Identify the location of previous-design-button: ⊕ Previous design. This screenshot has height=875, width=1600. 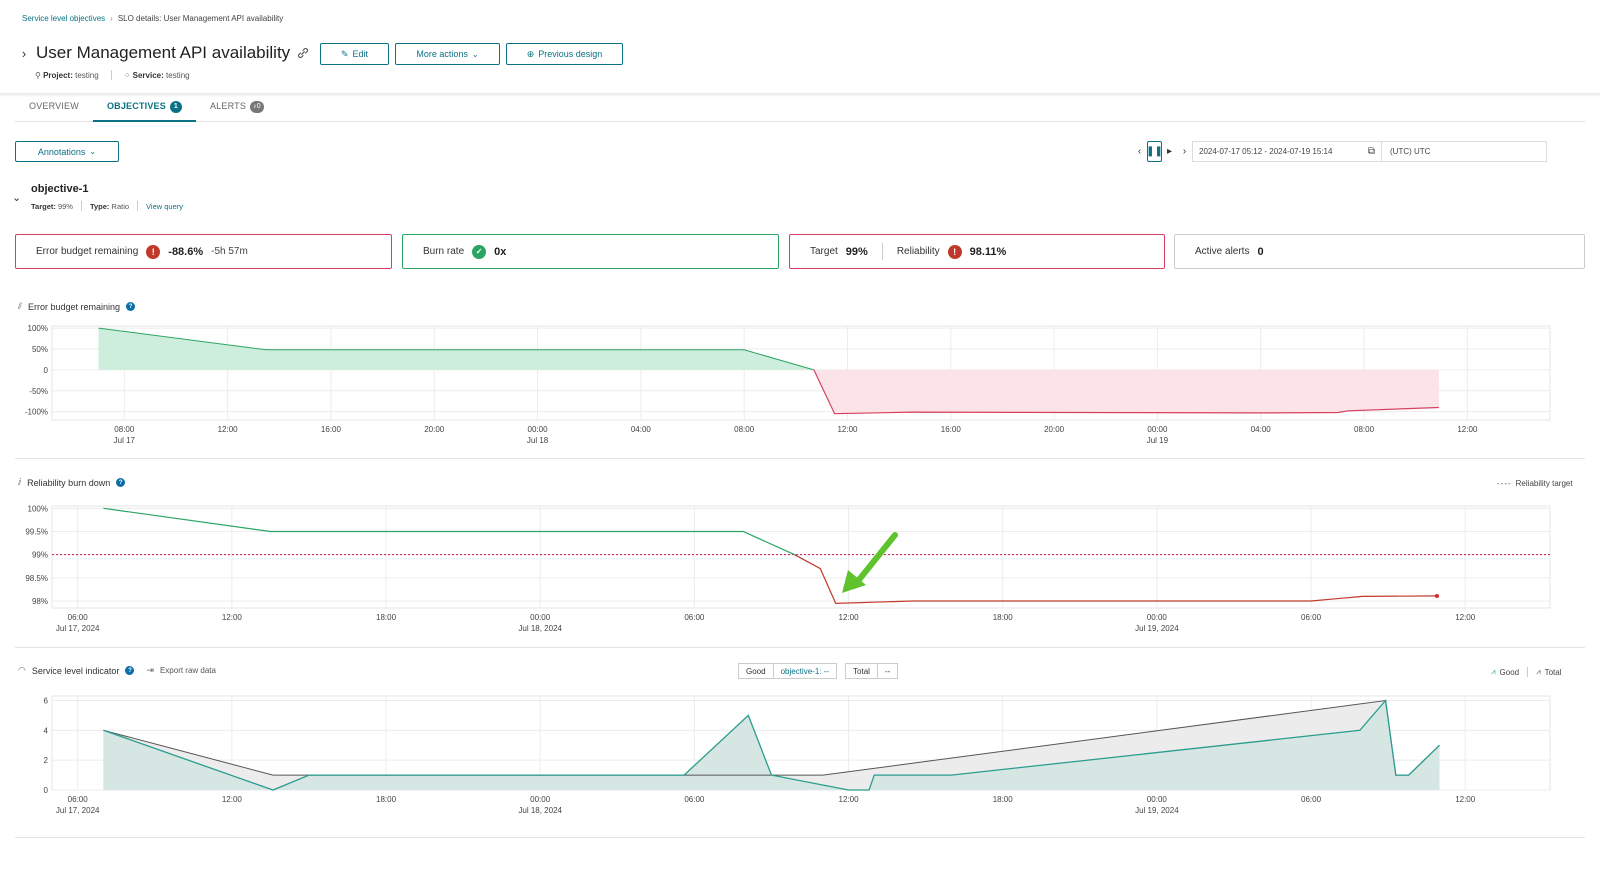
(564, 54).